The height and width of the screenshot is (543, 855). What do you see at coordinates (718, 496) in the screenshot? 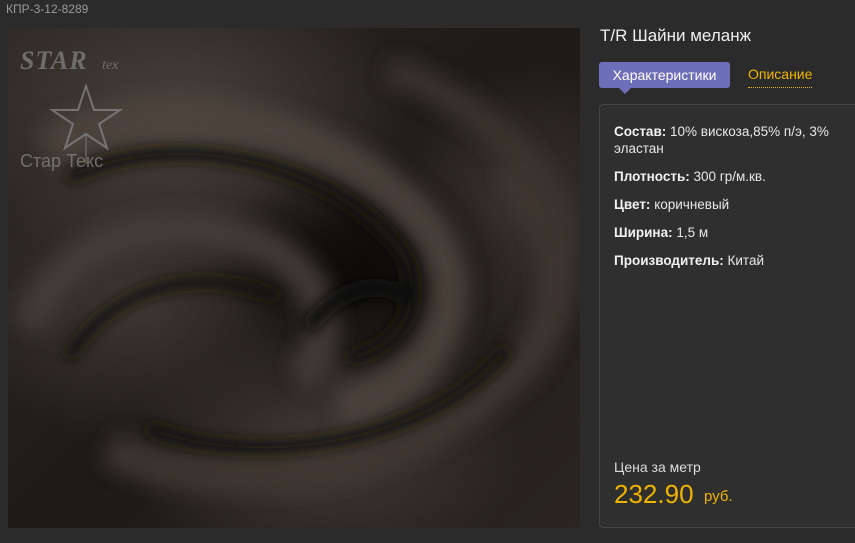
I see `price-currency: руб.` at bounding box center [718, 496].